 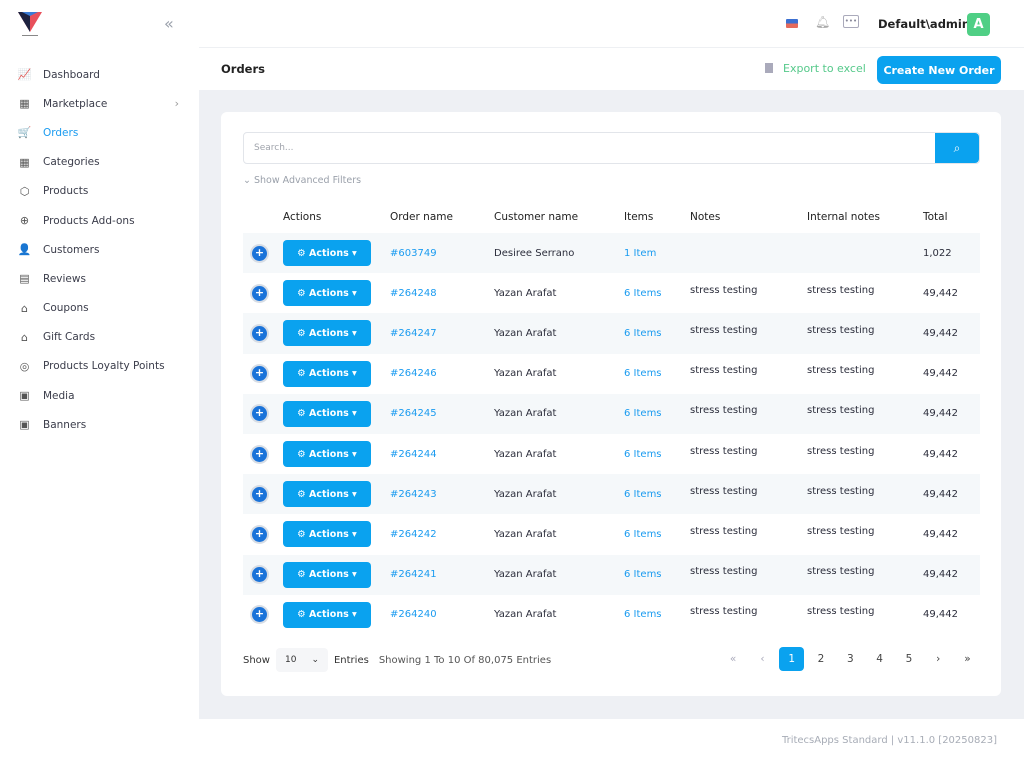 What do you see at coordinates (967, 659) in the screenshot?
I see `last-page-button: »` at bounding box center [967, 659].